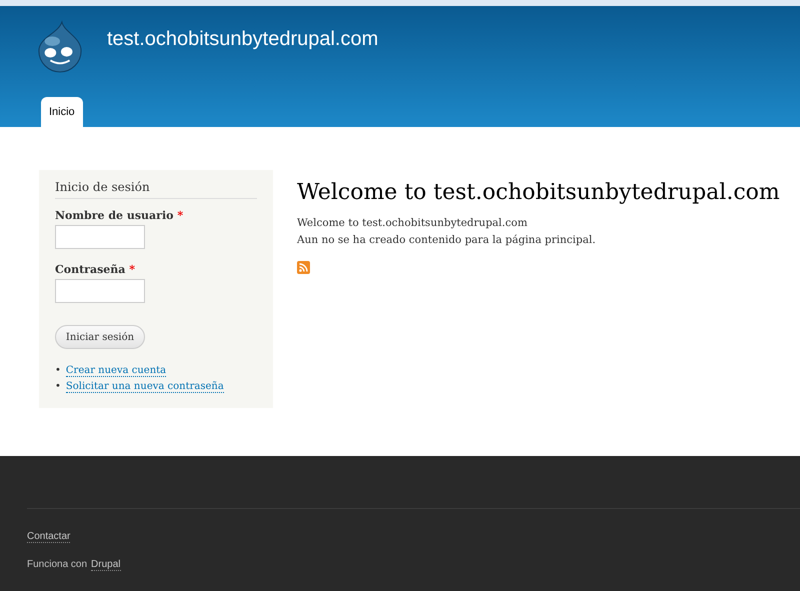 This screenshot has height=591, width=800. Describe the element at coordinates (95, 269) in the screenshot. I see `field-label: Contraseña *` at that location.